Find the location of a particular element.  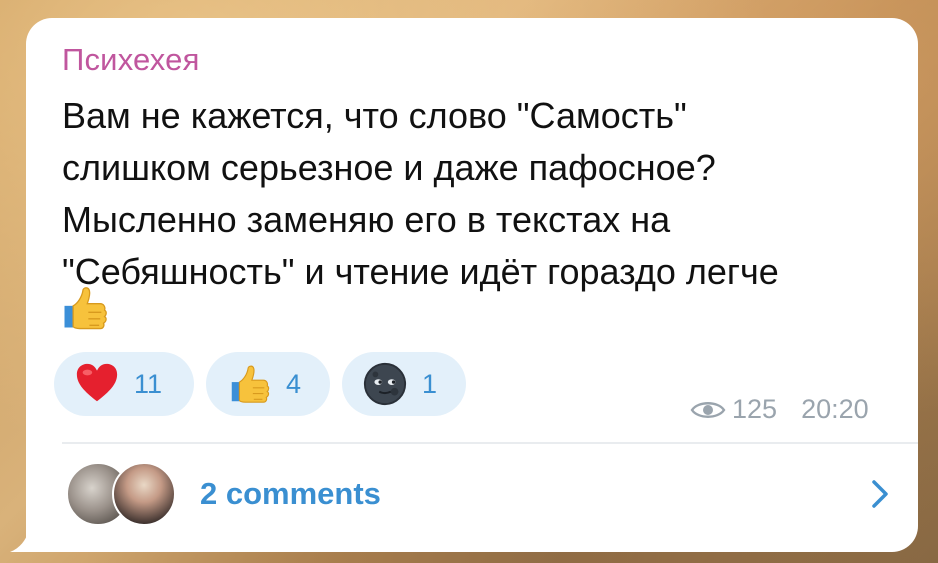

message-line: "Себяшность" и чтение идёт гораздо легче is located at coordinates (420, 271).